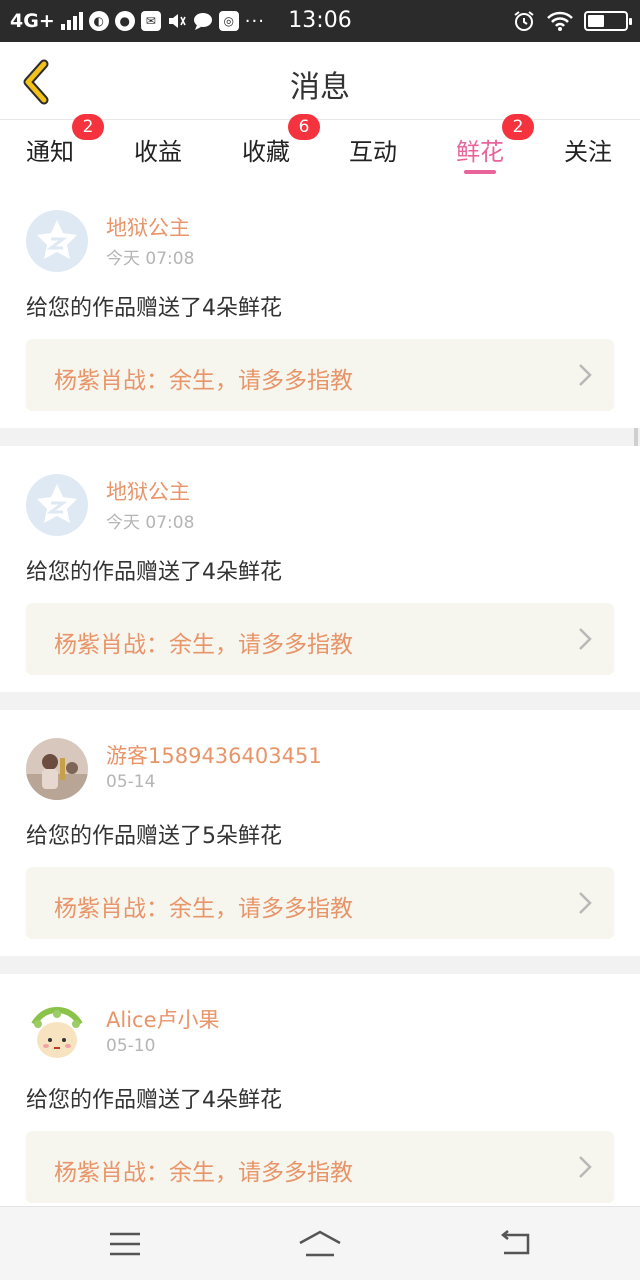 The image size is (640, 1280). Describe the element at coordinates (320, 87) in the screenshot. I see `page-title: 消息` at that location.